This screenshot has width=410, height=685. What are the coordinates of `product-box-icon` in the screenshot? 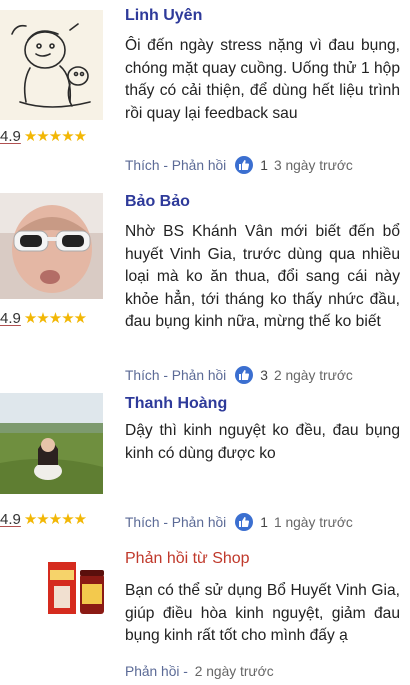 It's located at (76, 588).